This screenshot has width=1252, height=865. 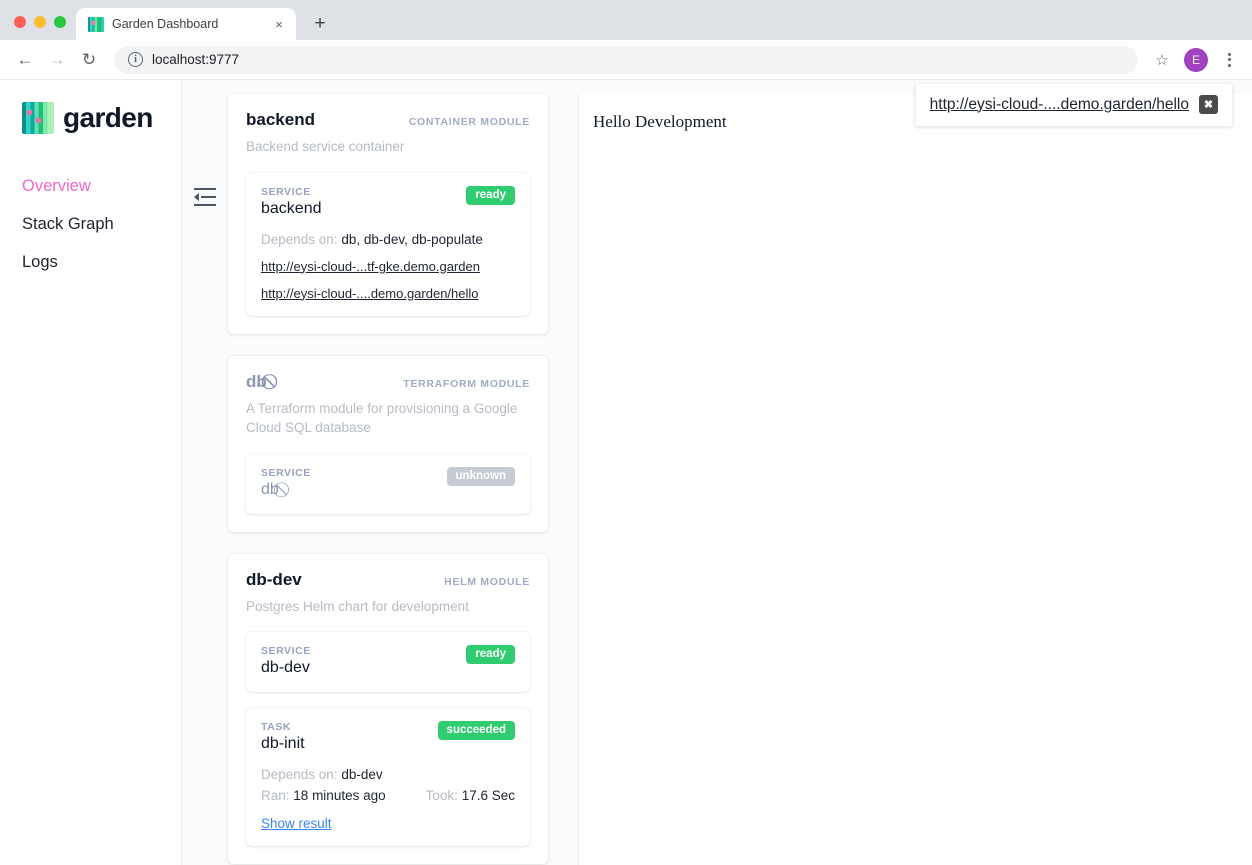 I want to click on took-label: Took:, so click(x=441, y=796).